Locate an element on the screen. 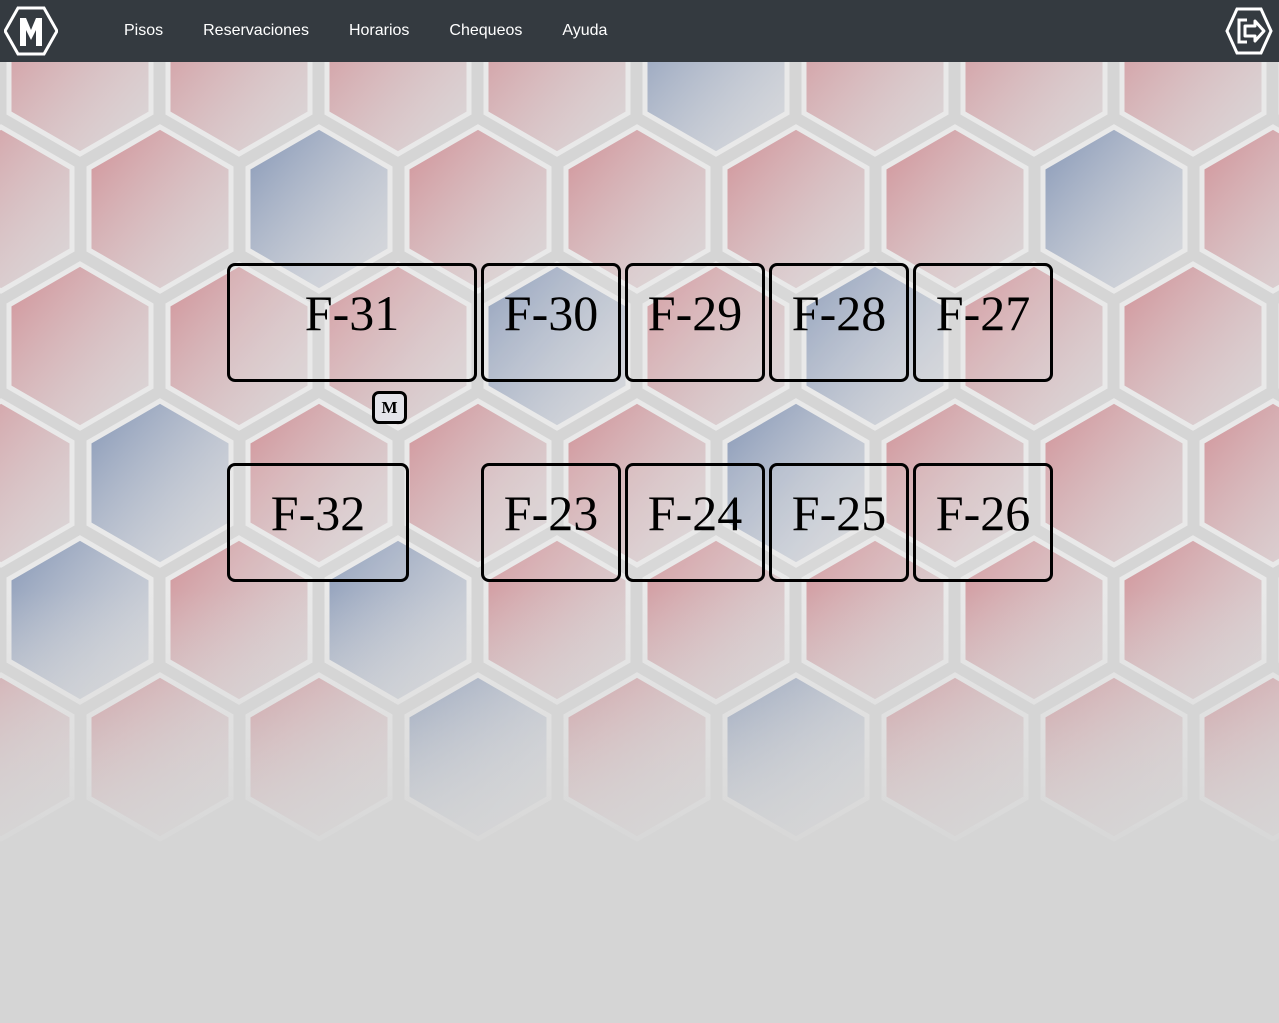  room-f32-label: F-32 is located at coordinates (318, 513).